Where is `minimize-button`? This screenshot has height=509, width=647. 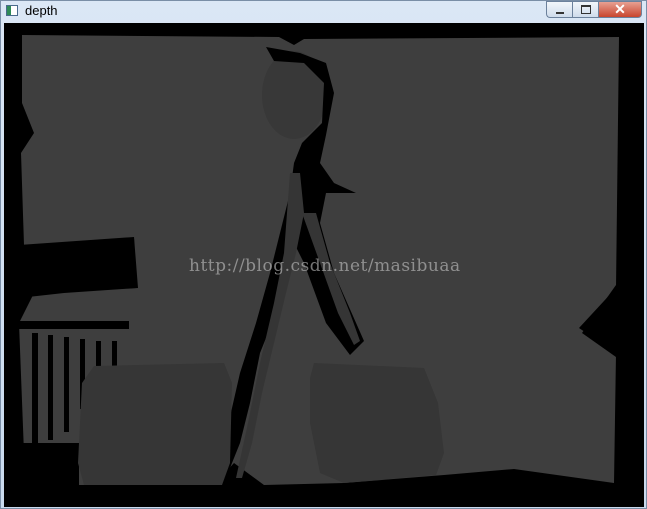 minimize-button is located at coordinates (559, 9).